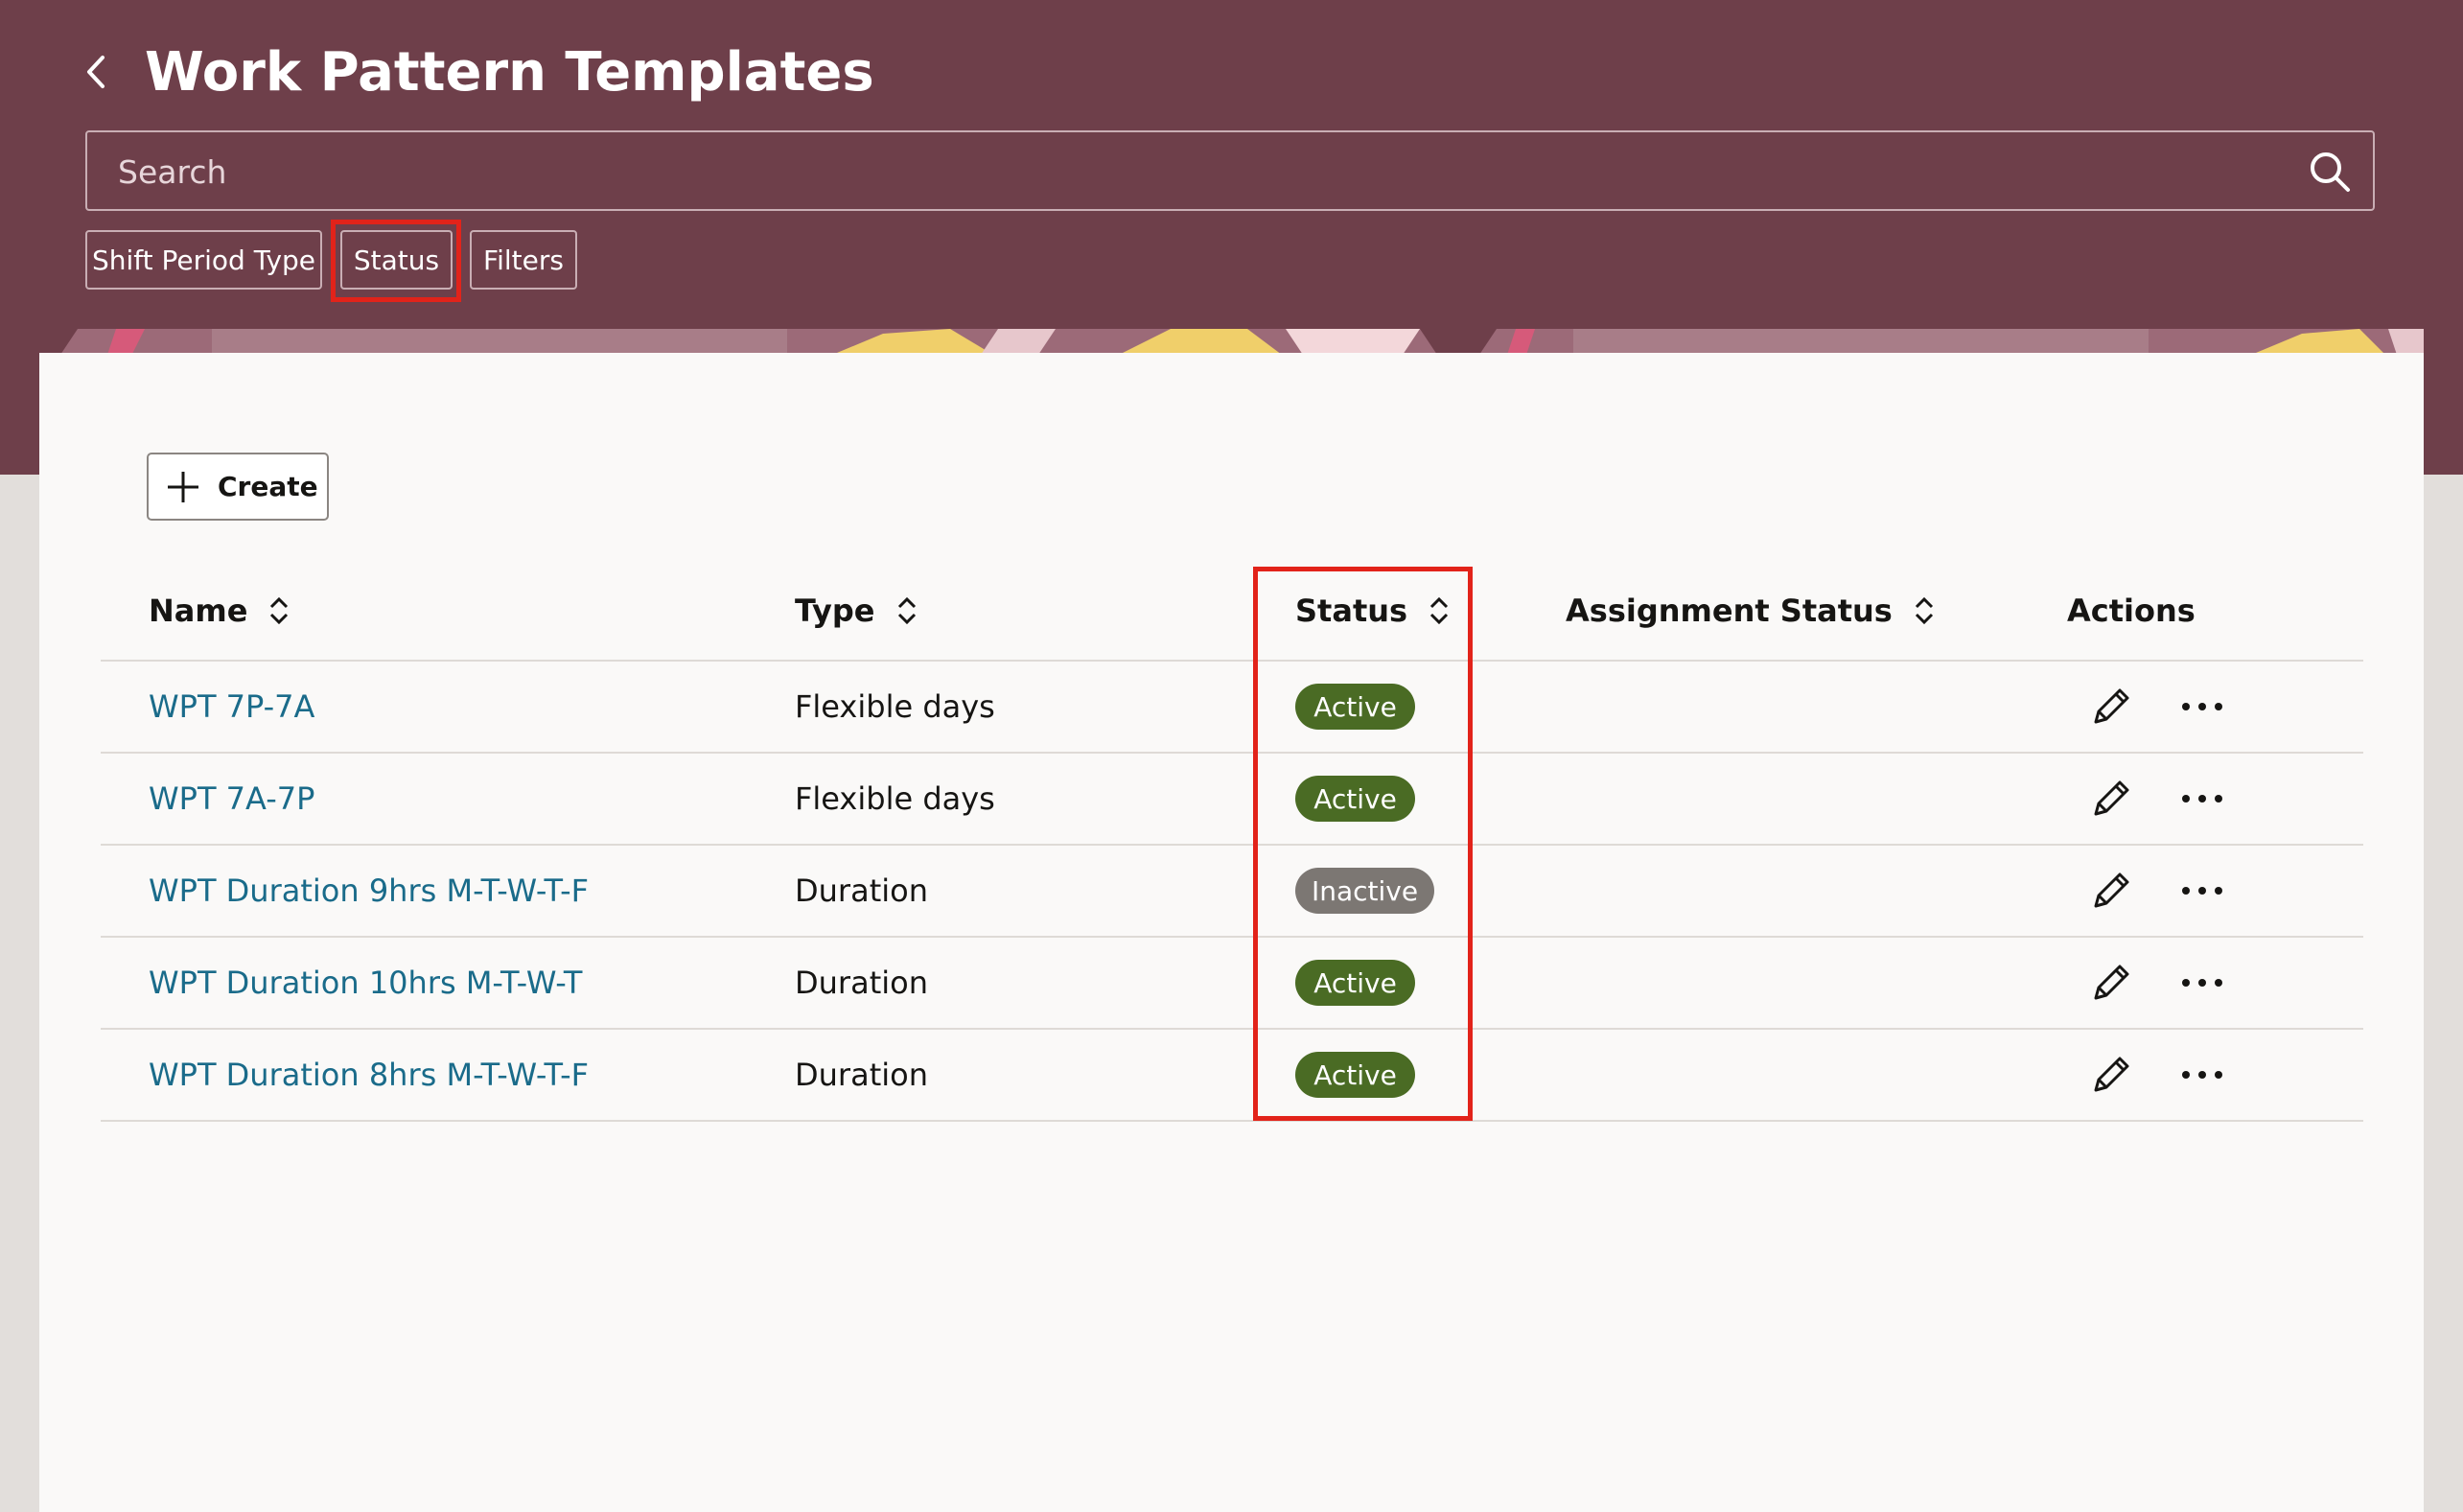 This screenshot has width=2463, height=1512. What do you see at coordinates (232, 707) in the screenshot?
I see `row-name-link: WPT 7P-7A` at bounding box center [232, 707].